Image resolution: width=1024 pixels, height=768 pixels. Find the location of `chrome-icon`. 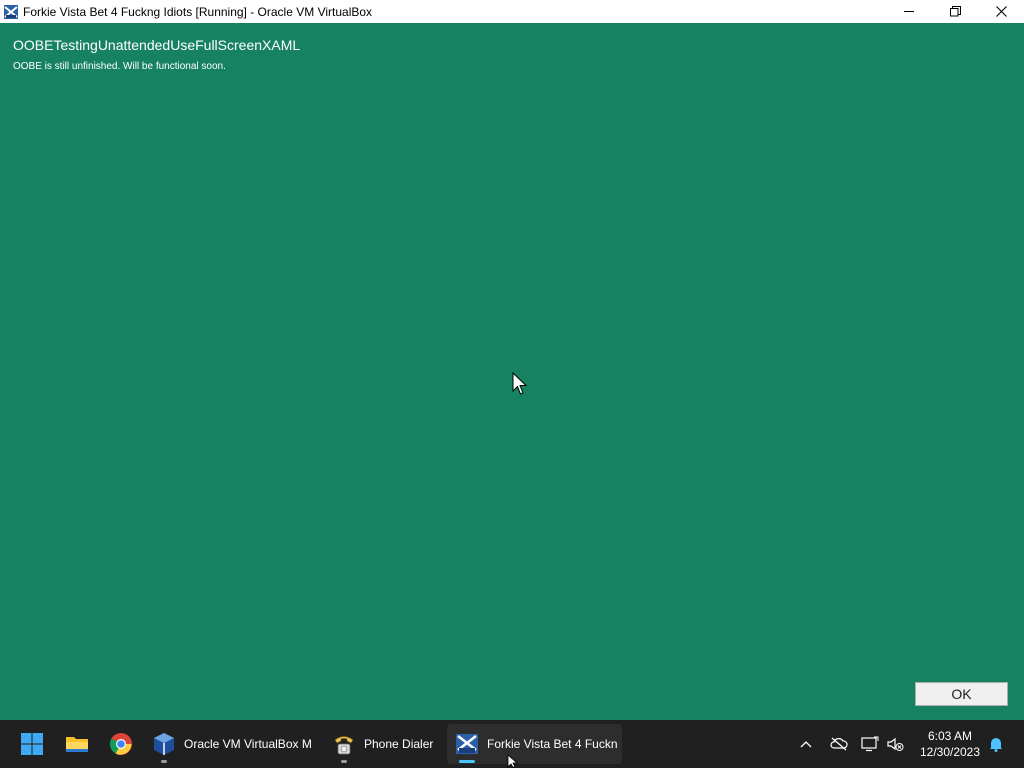

chrome-icon is located at coordinates (121, 744).